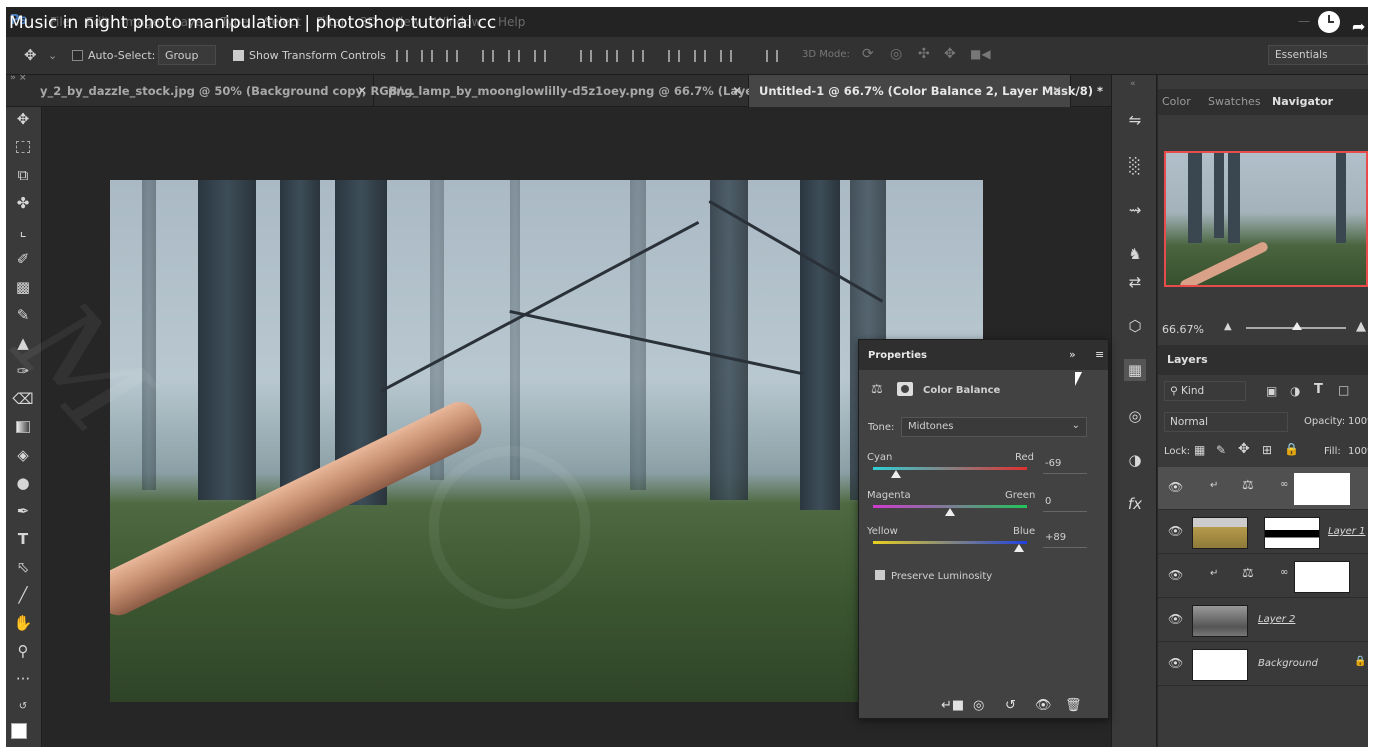 Image resolution: width=1375 pixels, height=747 pixels. I want to click on brush-tool-icon: ✎, so click(23, 315).